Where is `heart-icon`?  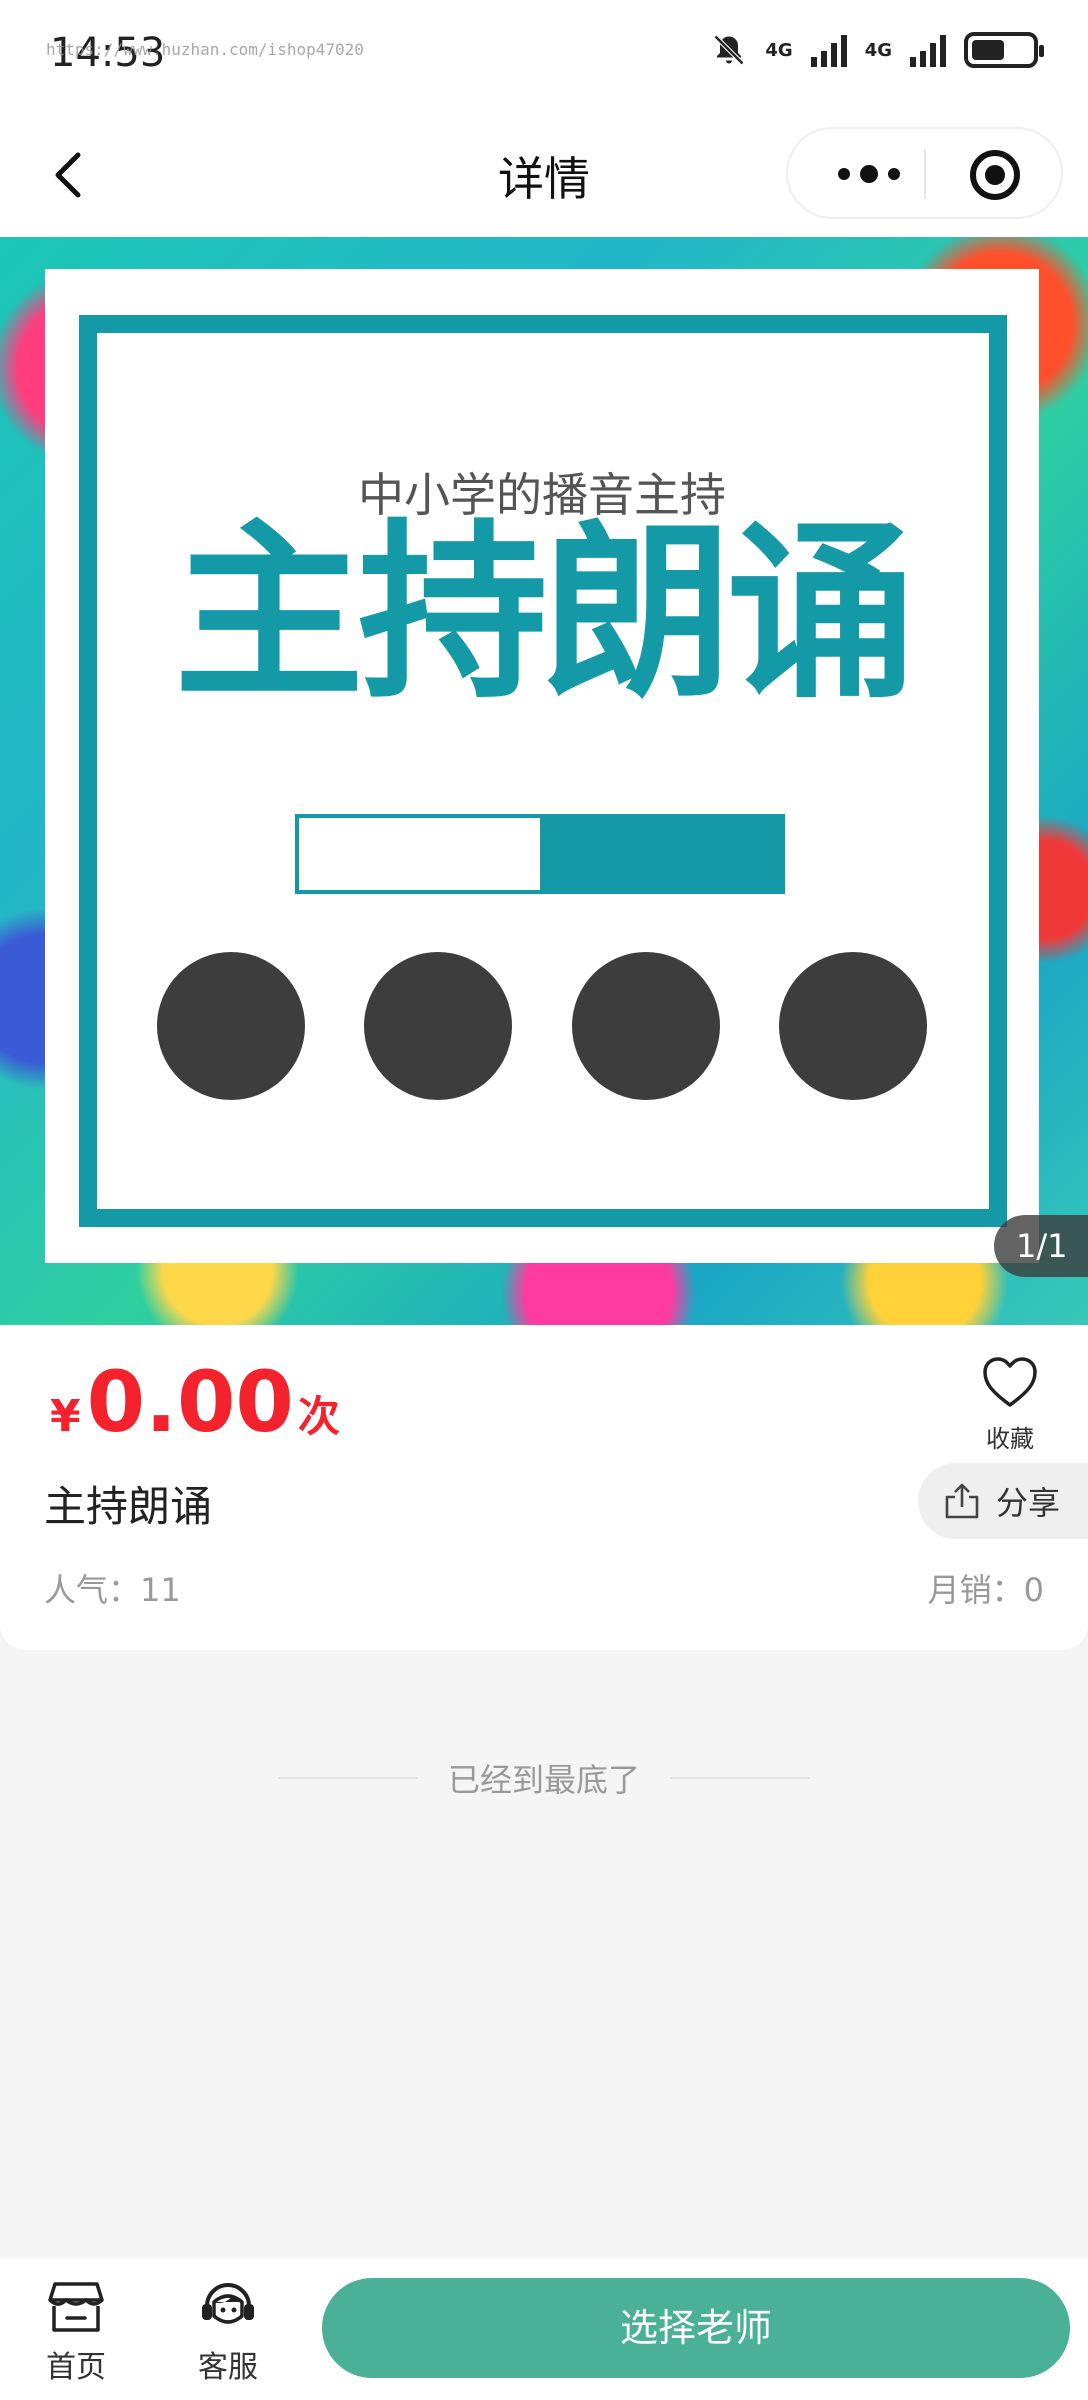
heart-icon is located at coordinates (1010, 1382).